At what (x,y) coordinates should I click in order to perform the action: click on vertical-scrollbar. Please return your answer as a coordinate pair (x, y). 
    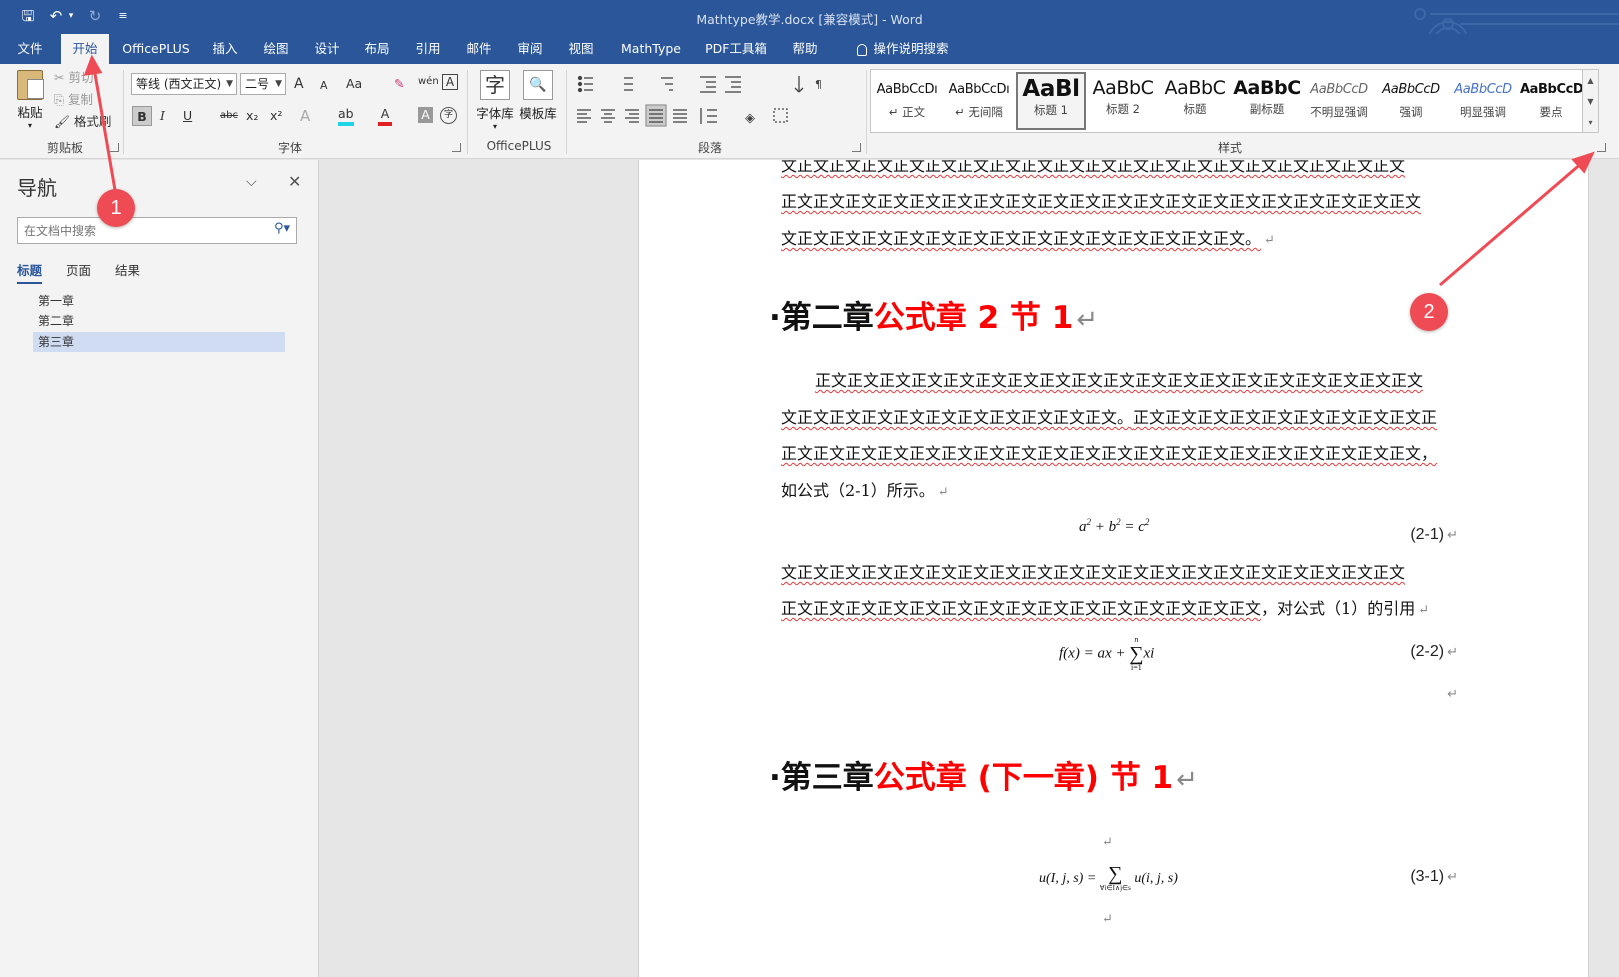
    Looking at the image, I should click on (1604, 568).